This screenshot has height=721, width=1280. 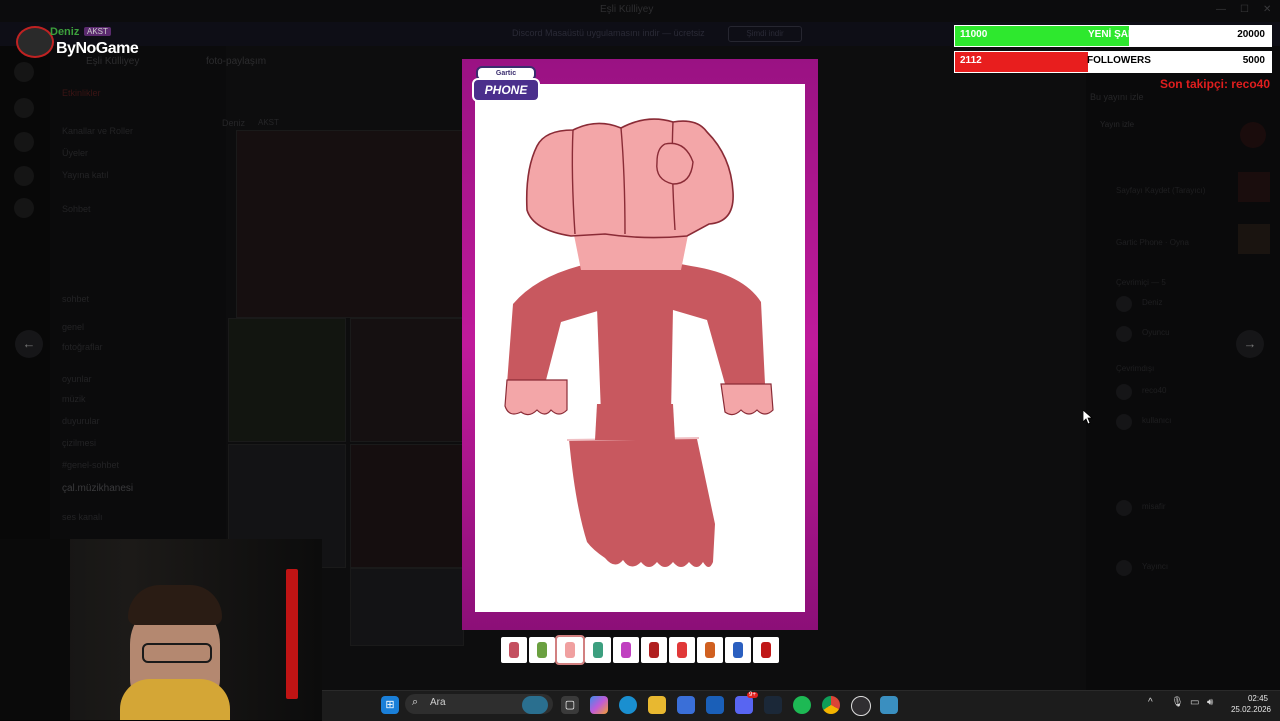 What do you see at coordinates (1253, 60) in the screenshot?
I see `followers-goal: 5000` at bounding box center [1253, 60].